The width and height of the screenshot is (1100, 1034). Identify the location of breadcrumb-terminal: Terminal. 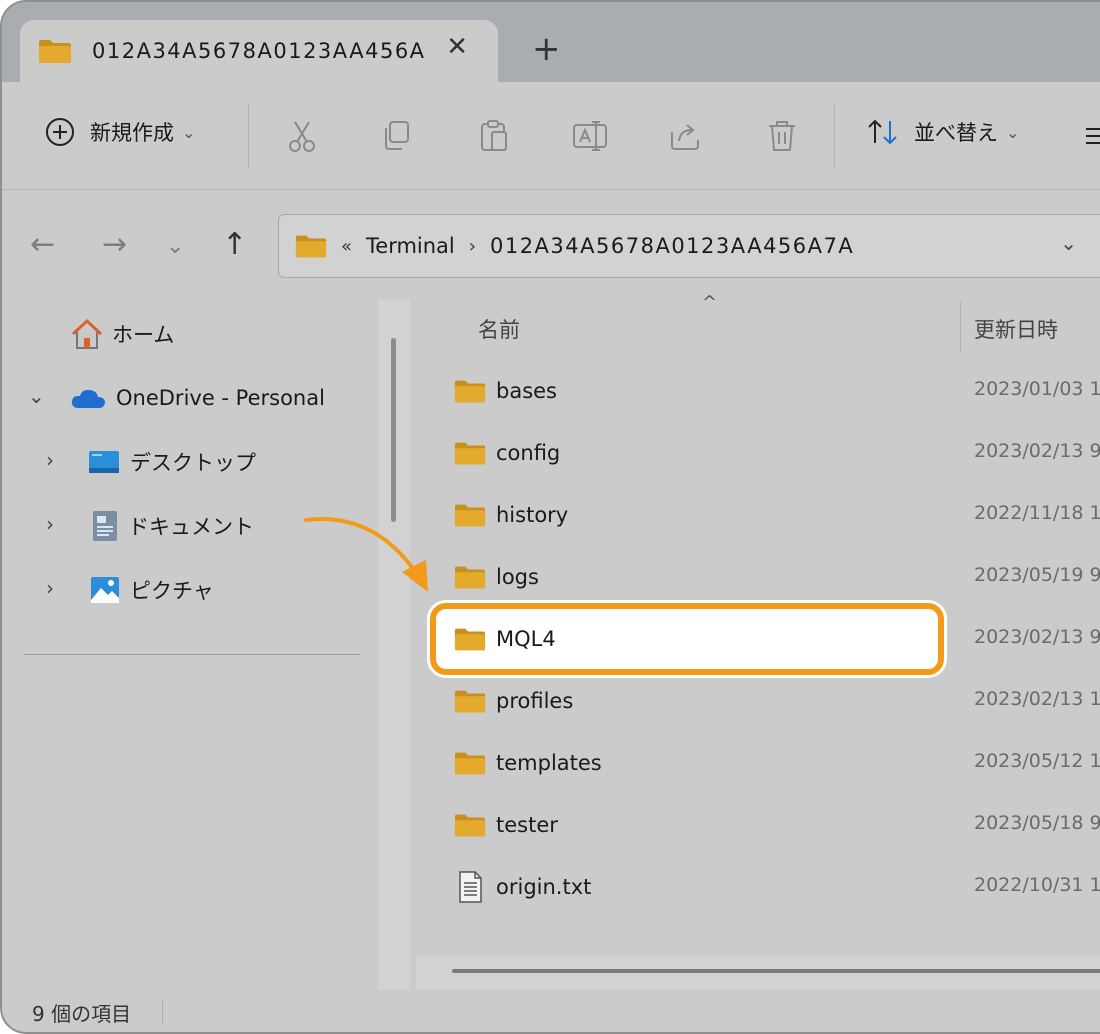
(410, 246).